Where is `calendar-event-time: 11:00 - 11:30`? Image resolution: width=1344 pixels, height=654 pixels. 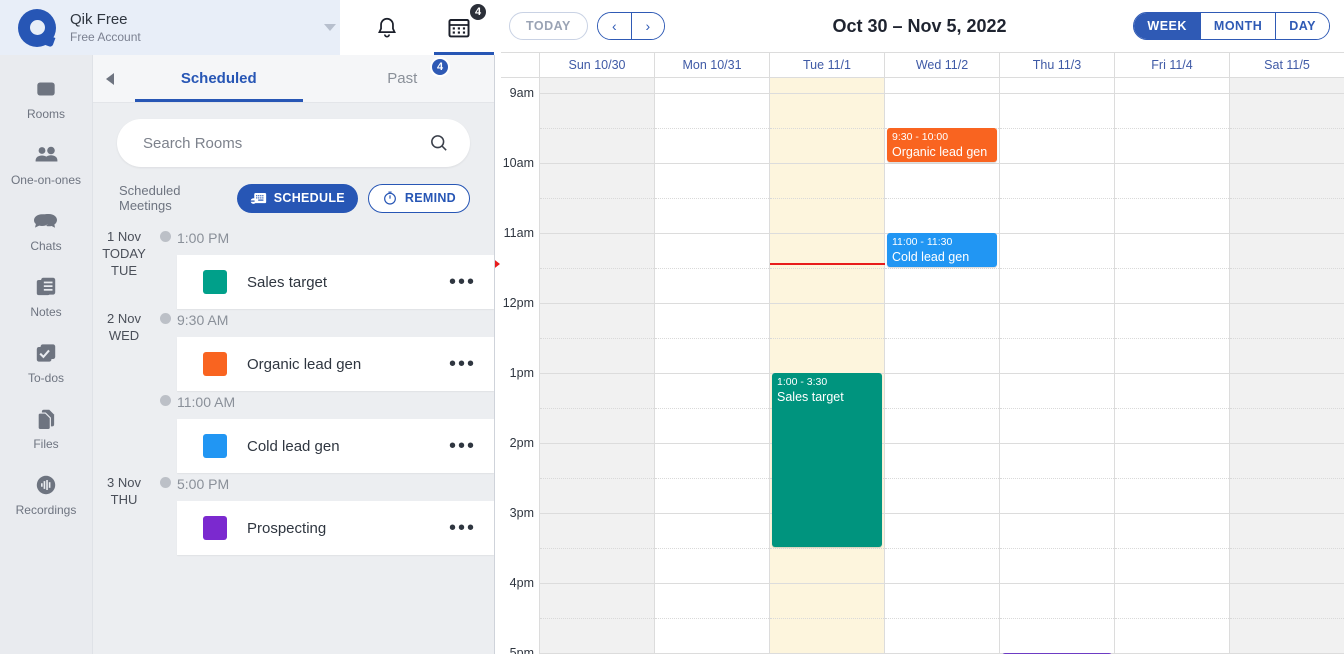 calendar-event-time: 11:00 - 11:30 is located at coordinates (922, 242).